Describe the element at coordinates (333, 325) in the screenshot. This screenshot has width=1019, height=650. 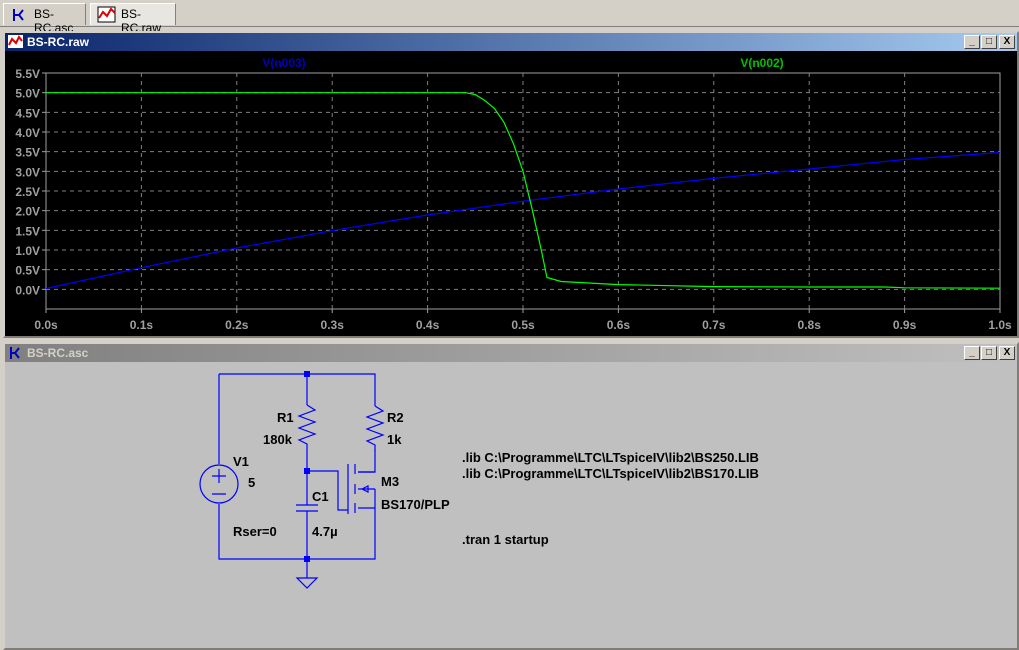
I see `x-tick-label: 0.3s` at that location.